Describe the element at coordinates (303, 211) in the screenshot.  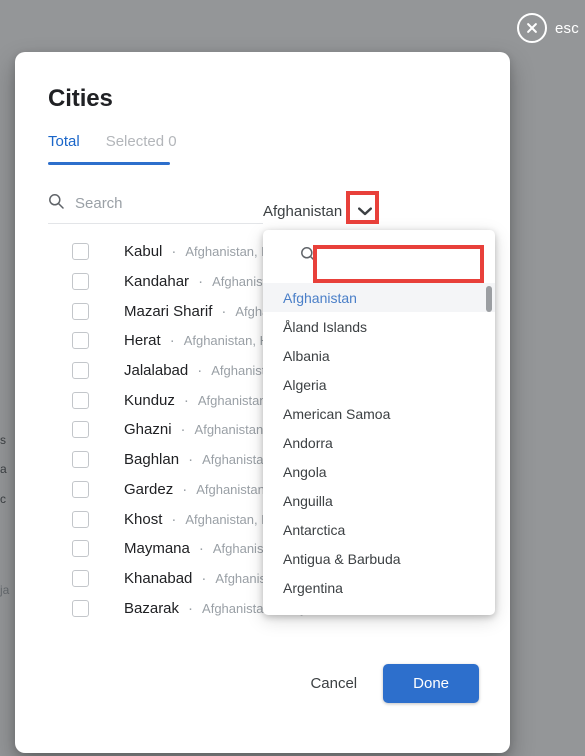
I see `country-selected-value: Afghanistan` at that location.